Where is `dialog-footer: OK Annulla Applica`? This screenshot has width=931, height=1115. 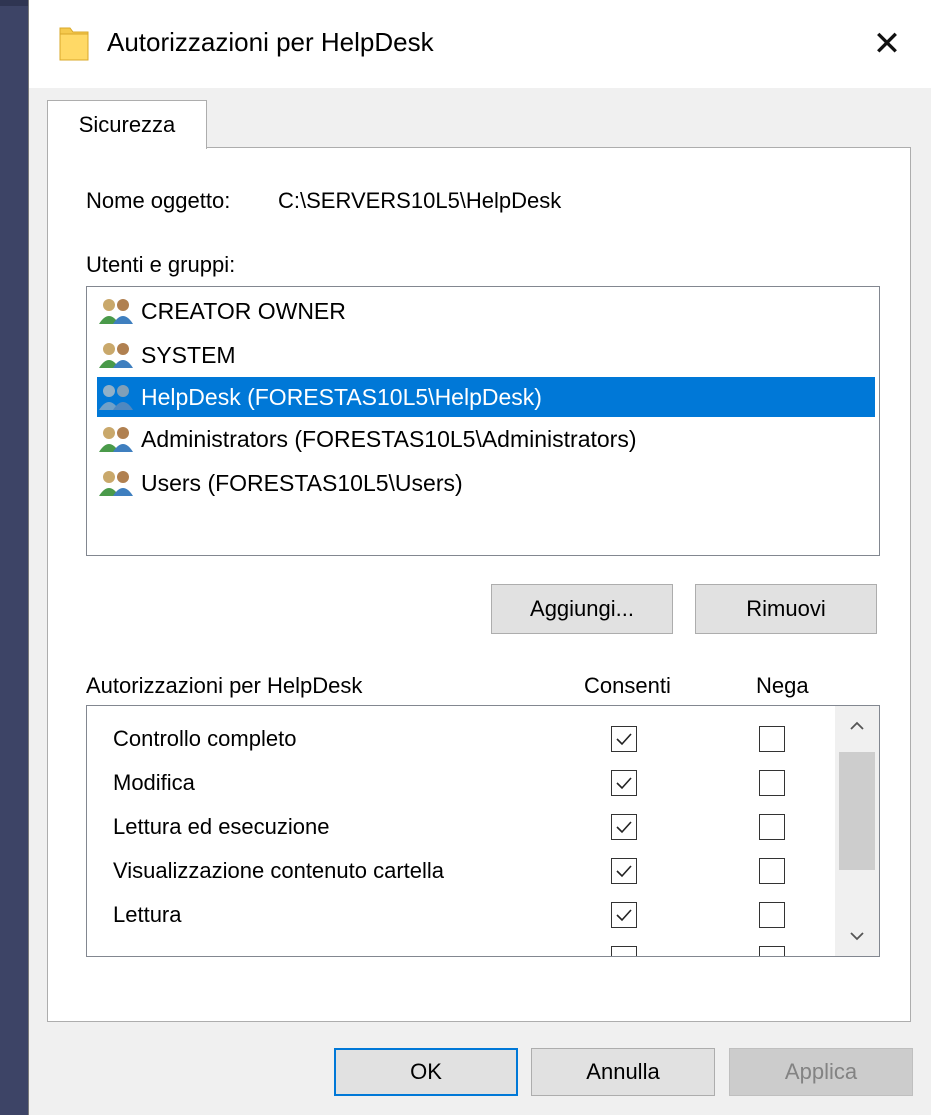
dialog-footer: OK Annulla Applica is located at coordinates (480, 1068).